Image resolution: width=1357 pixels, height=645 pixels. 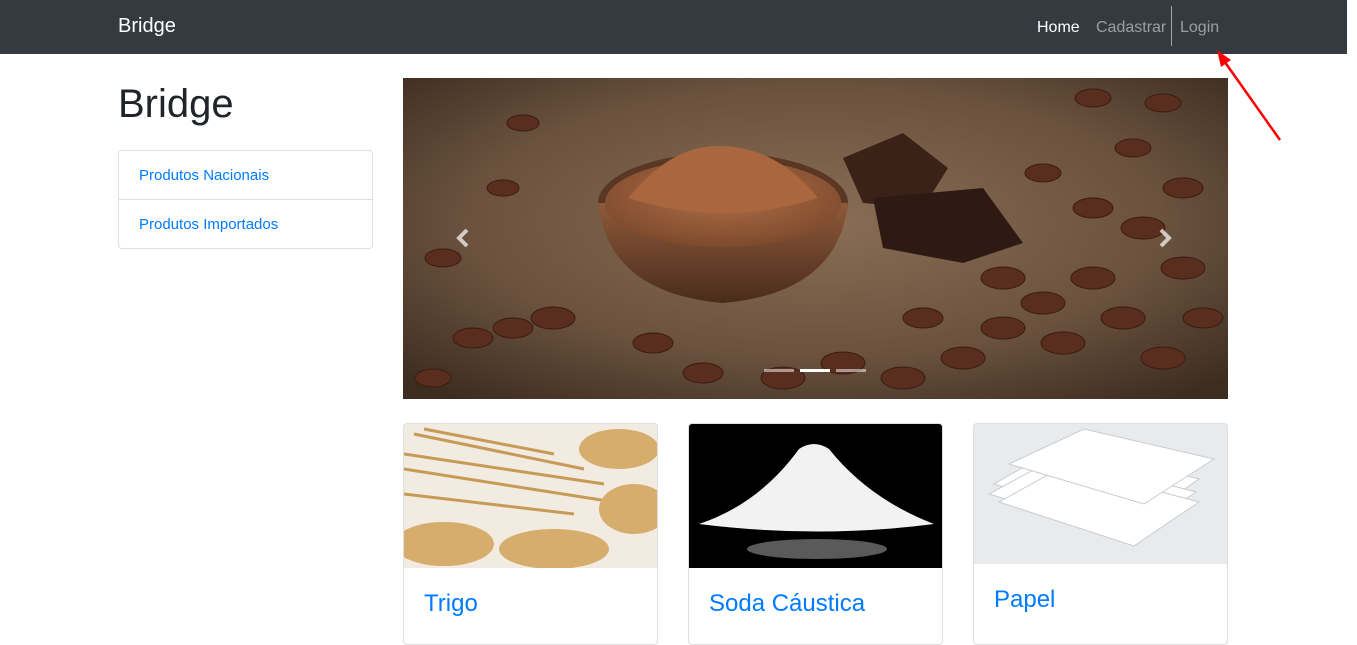 I want to click on navbar-brand: Bridge, so click(x=147, y=26).